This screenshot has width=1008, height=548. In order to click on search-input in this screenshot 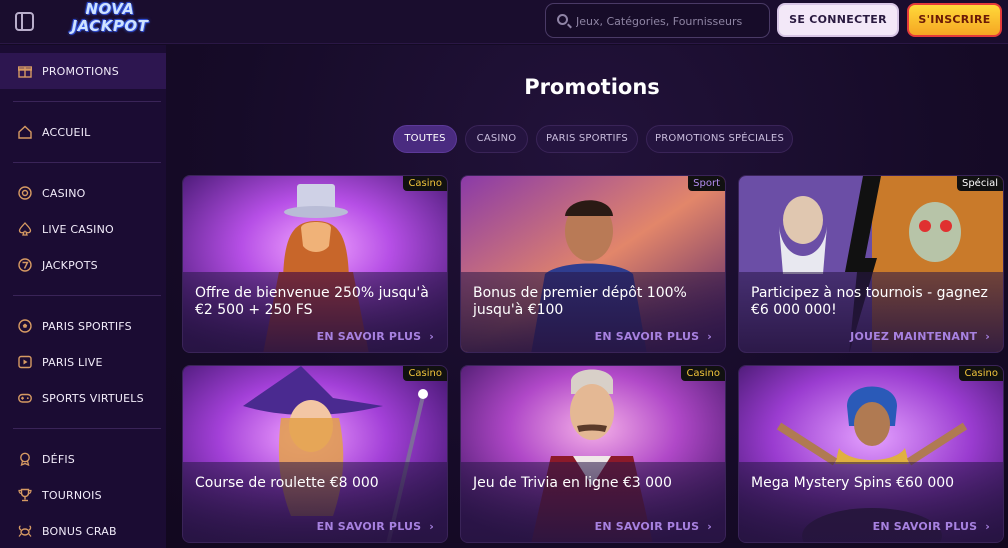, I will do `click(670, 21)`.